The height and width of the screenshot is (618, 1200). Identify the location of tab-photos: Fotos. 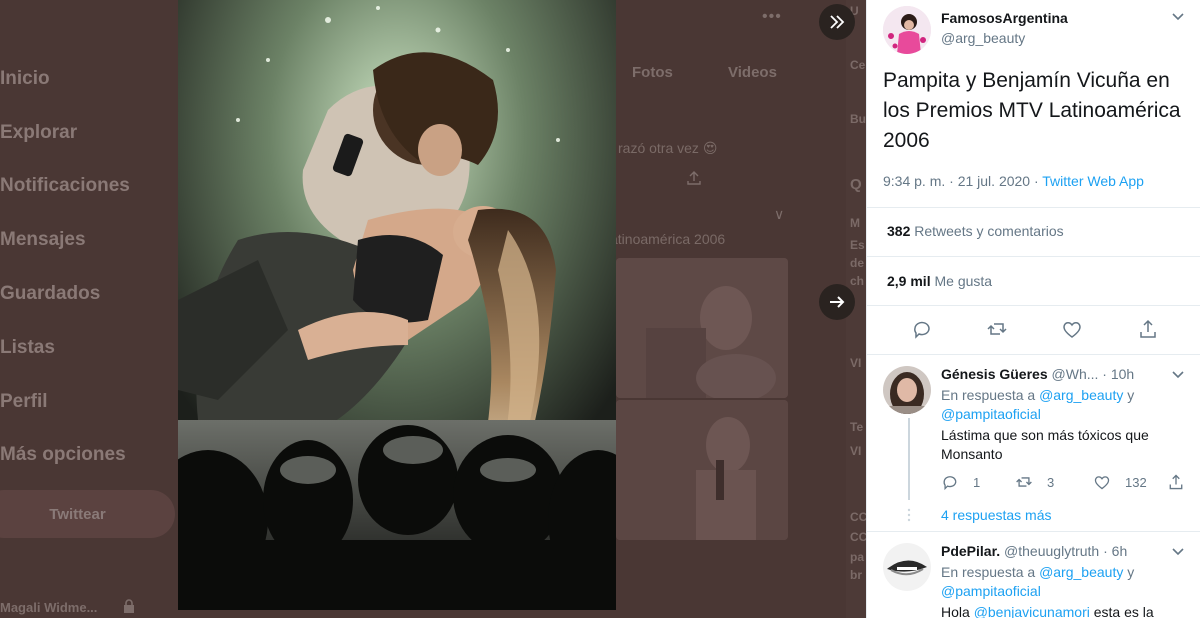
(652, 72).